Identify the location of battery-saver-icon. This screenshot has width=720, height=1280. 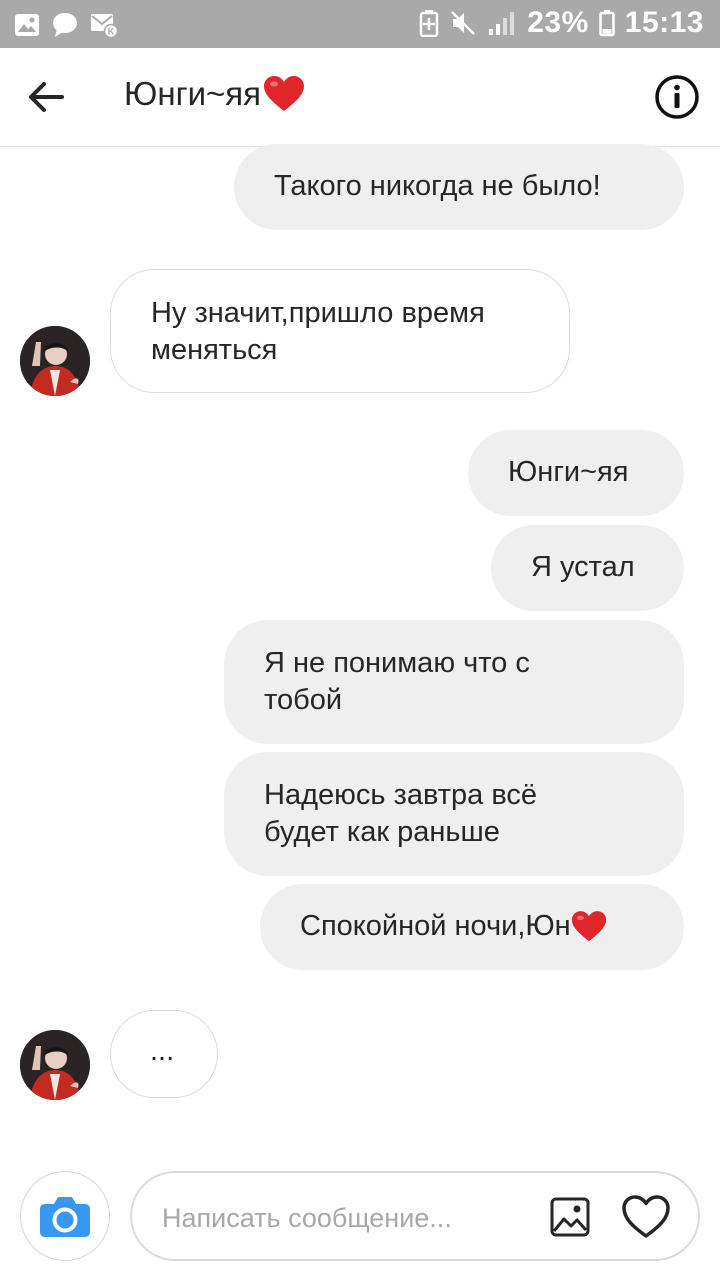
(429, 23).